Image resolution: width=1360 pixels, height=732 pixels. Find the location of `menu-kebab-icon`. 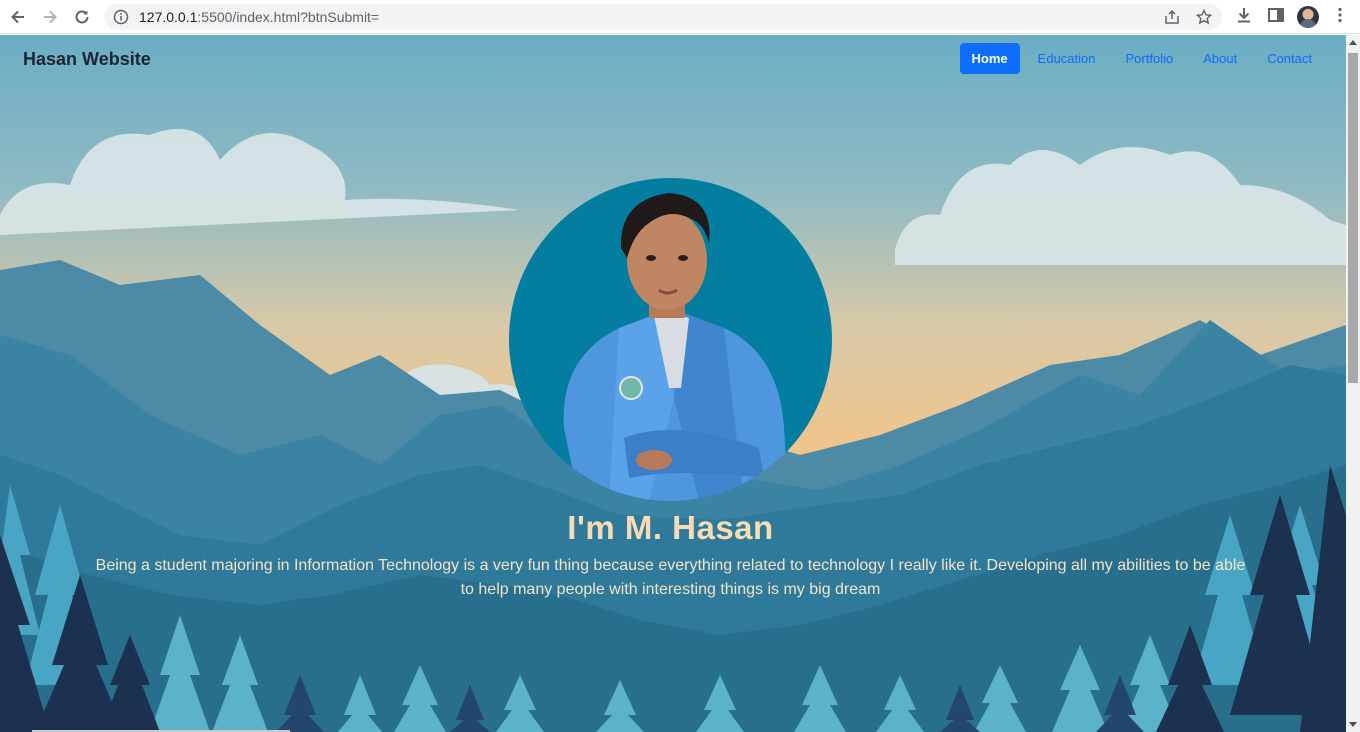

menu-kebab-icon is located at coordinates (1340, 15).